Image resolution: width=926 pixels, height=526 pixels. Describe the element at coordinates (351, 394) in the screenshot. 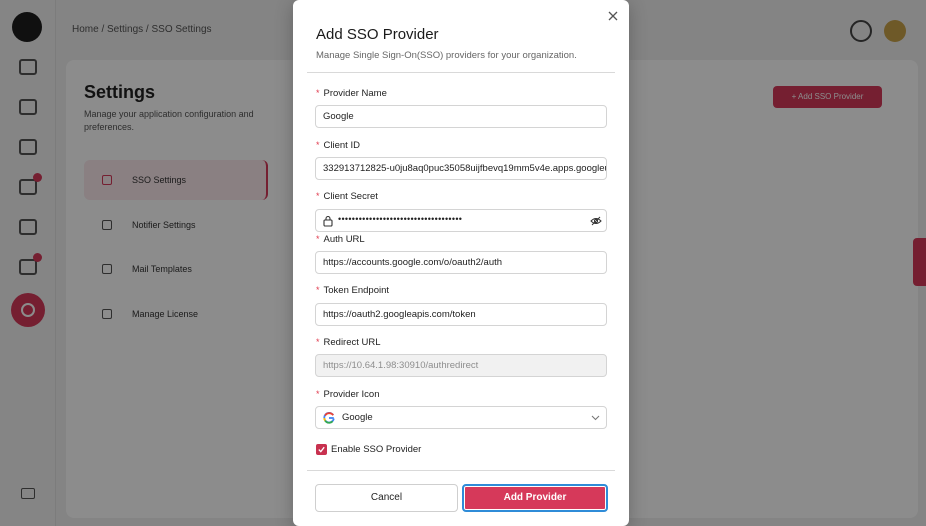

I see `provider-icon-label-text: Provider Icon` at that location.